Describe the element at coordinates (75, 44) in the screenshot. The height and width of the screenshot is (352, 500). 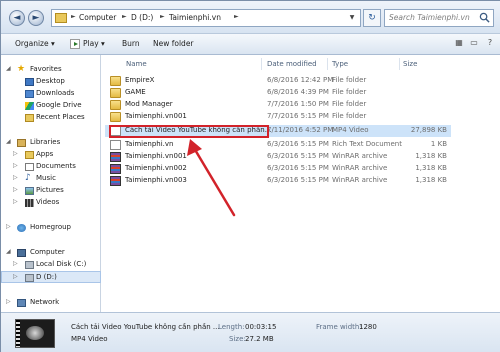
I see `play-icon` at that location.